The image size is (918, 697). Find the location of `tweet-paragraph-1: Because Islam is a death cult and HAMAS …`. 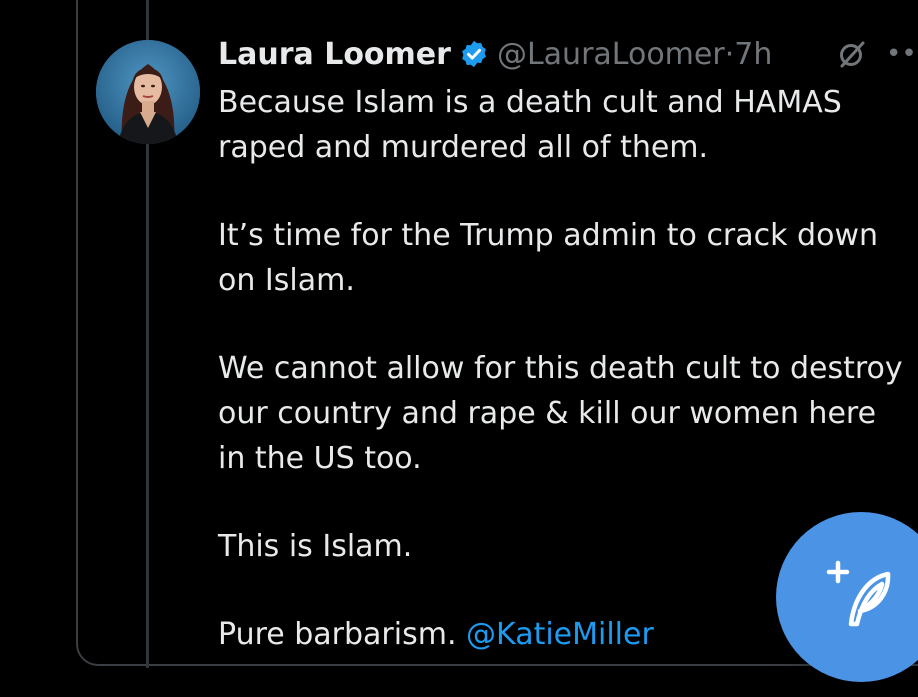

tweet-paragraph-1: Because Islam is a death cult and HAMAS … is located at coordinates (530, 125).